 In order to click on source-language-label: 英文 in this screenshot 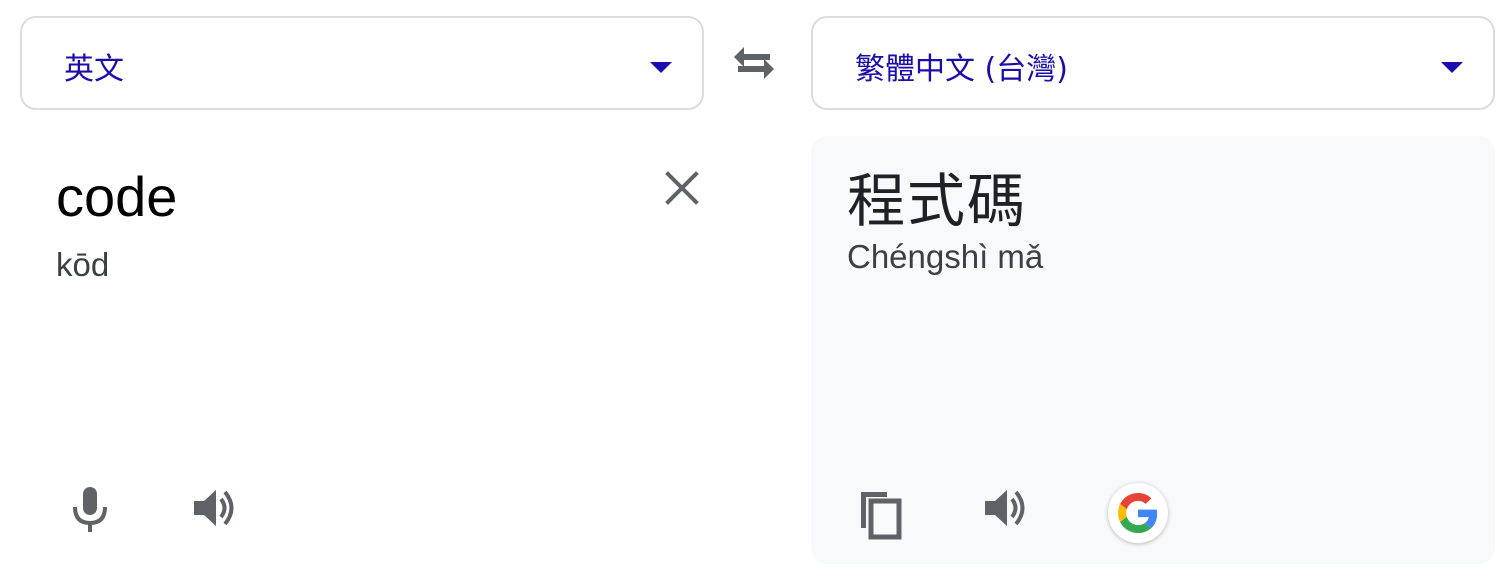, I will do `click(94, 69)`.